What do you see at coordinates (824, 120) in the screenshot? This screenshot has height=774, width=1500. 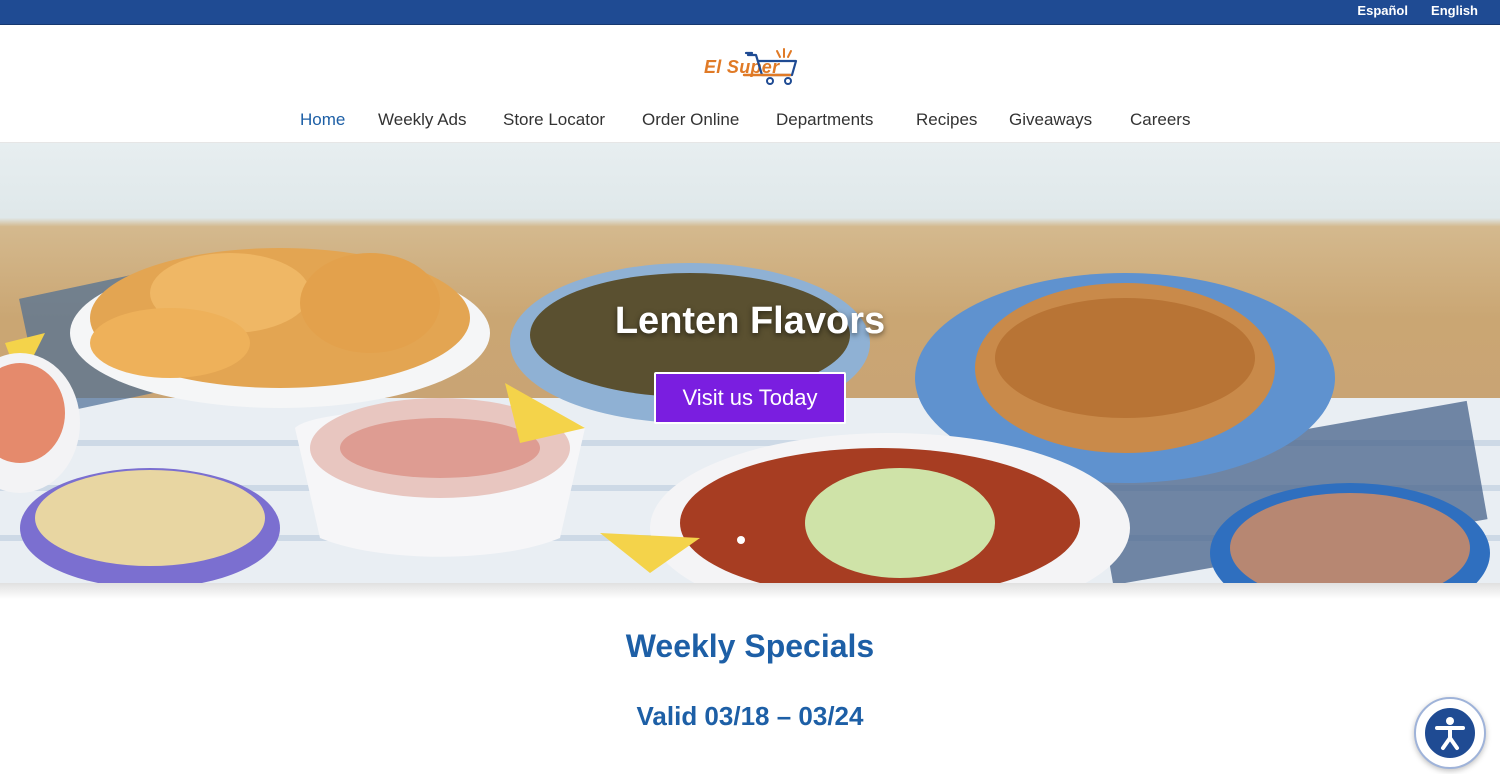 I see `nav-item-departments: Departments` at bounding box center [824, 120].